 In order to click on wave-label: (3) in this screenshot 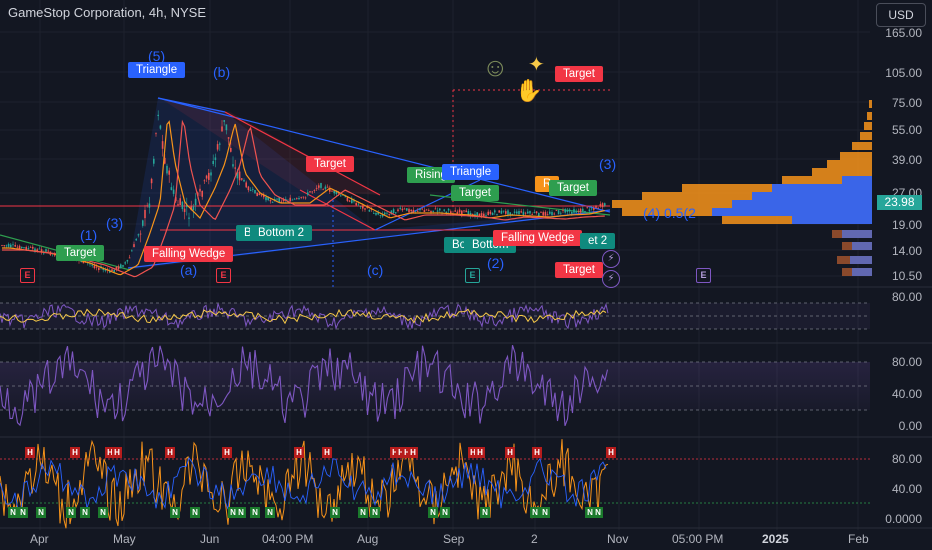, I will do `click(608, 164)`.